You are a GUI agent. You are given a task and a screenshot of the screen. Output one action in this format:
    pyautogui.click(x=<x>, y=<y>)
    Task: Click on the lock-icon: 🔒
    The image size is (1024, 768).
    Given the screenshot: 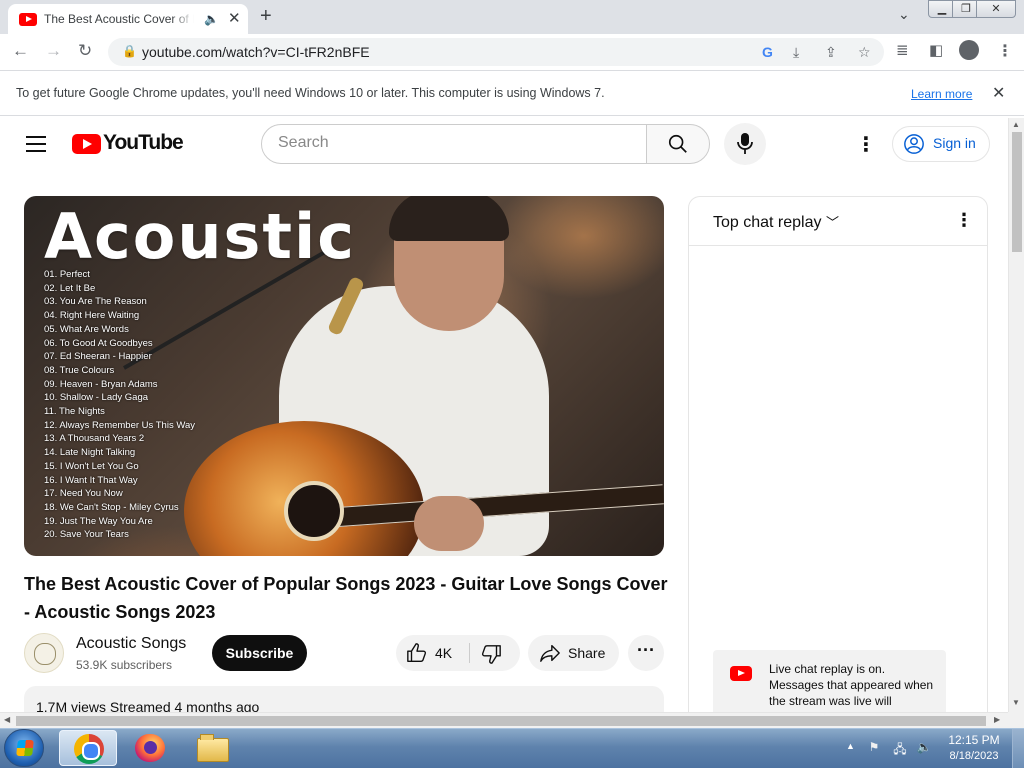 What is the action you would take?
    pyautogui.click(x=129, y=51)
    